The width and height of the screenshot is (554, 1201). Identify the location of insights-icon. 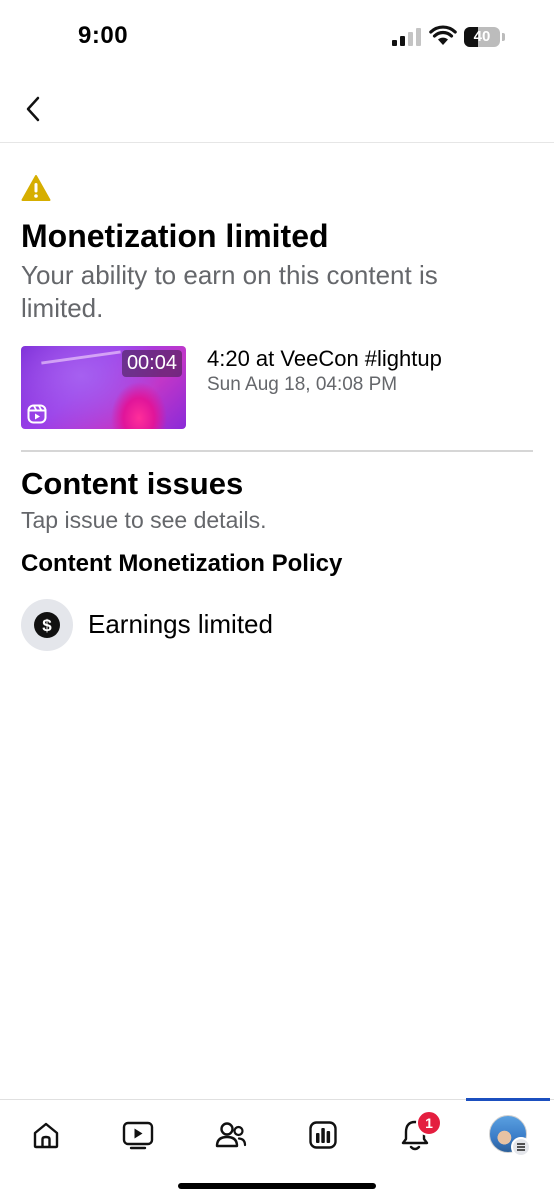
(323, 1135).